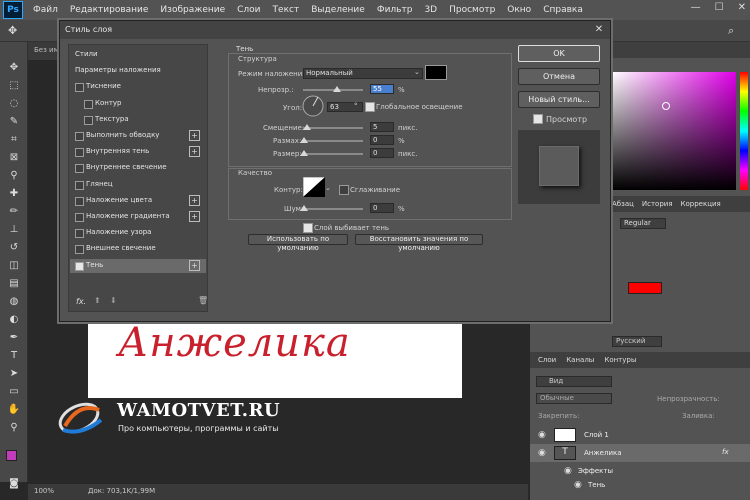 Image resolution: width=750 pixels, height=500 pixels. Describe the element at coordinates (637, 341) in the screenshot. I see `language-select: Русский` at that location.